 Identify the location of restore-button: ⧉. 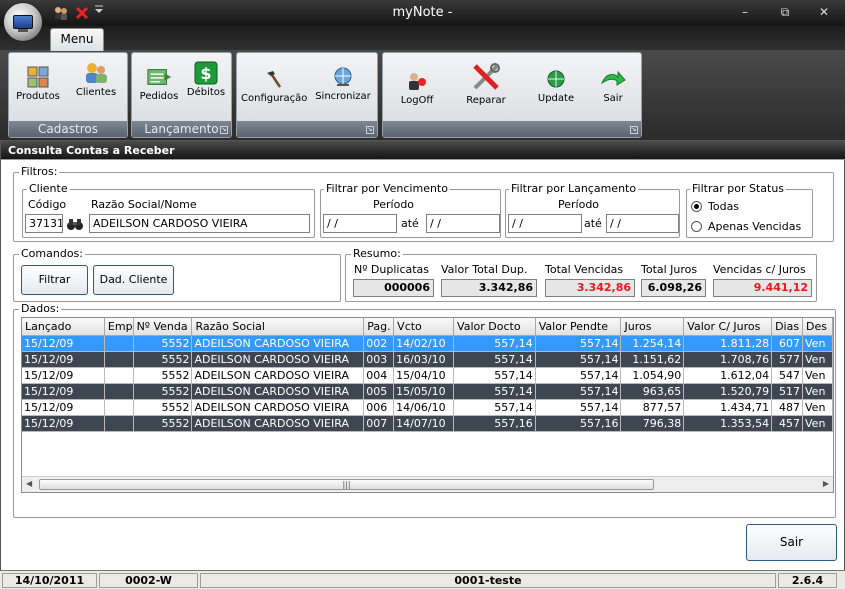
(785, 12).